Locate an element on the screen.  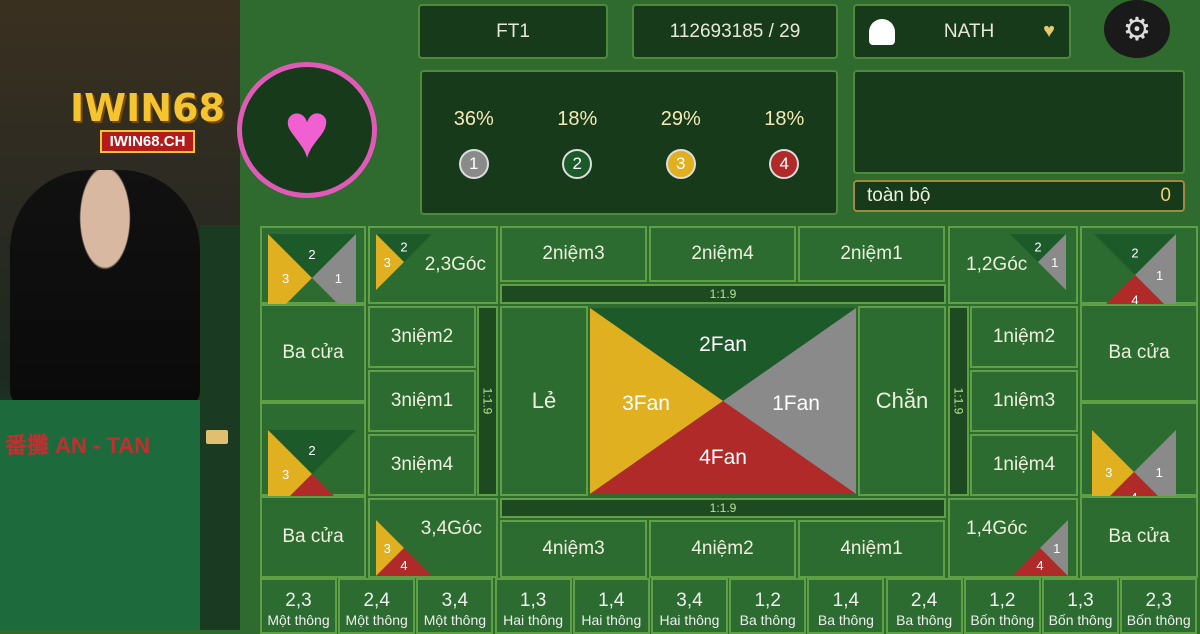
video-rail is located at coordinates (220, 427).